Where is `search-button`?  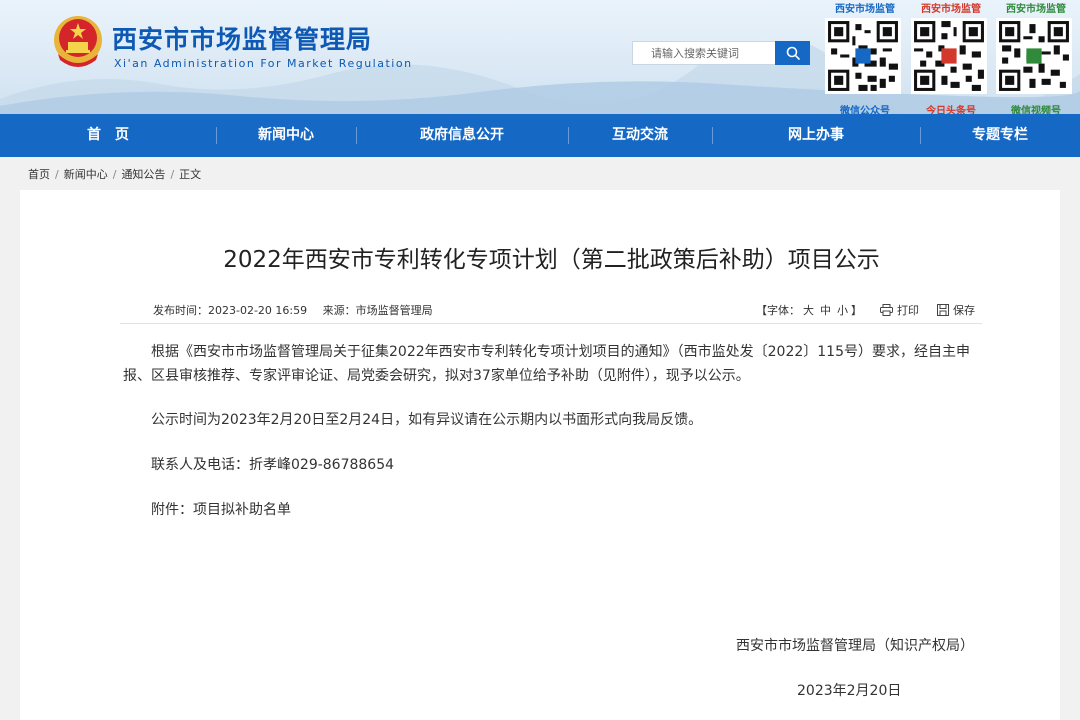 search-button is located at coordinates (792, 53).